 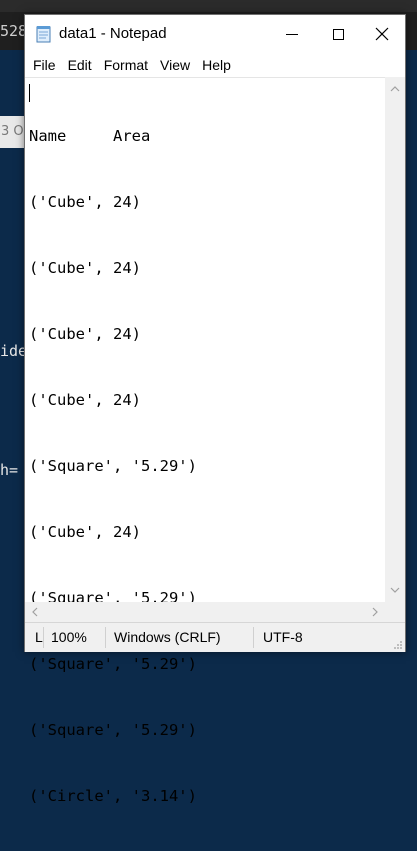 What do you see at coordinates (12, 131) in the screenshot?
I see `background-text-fragment: 3 O` at bounding box center [12, 131].